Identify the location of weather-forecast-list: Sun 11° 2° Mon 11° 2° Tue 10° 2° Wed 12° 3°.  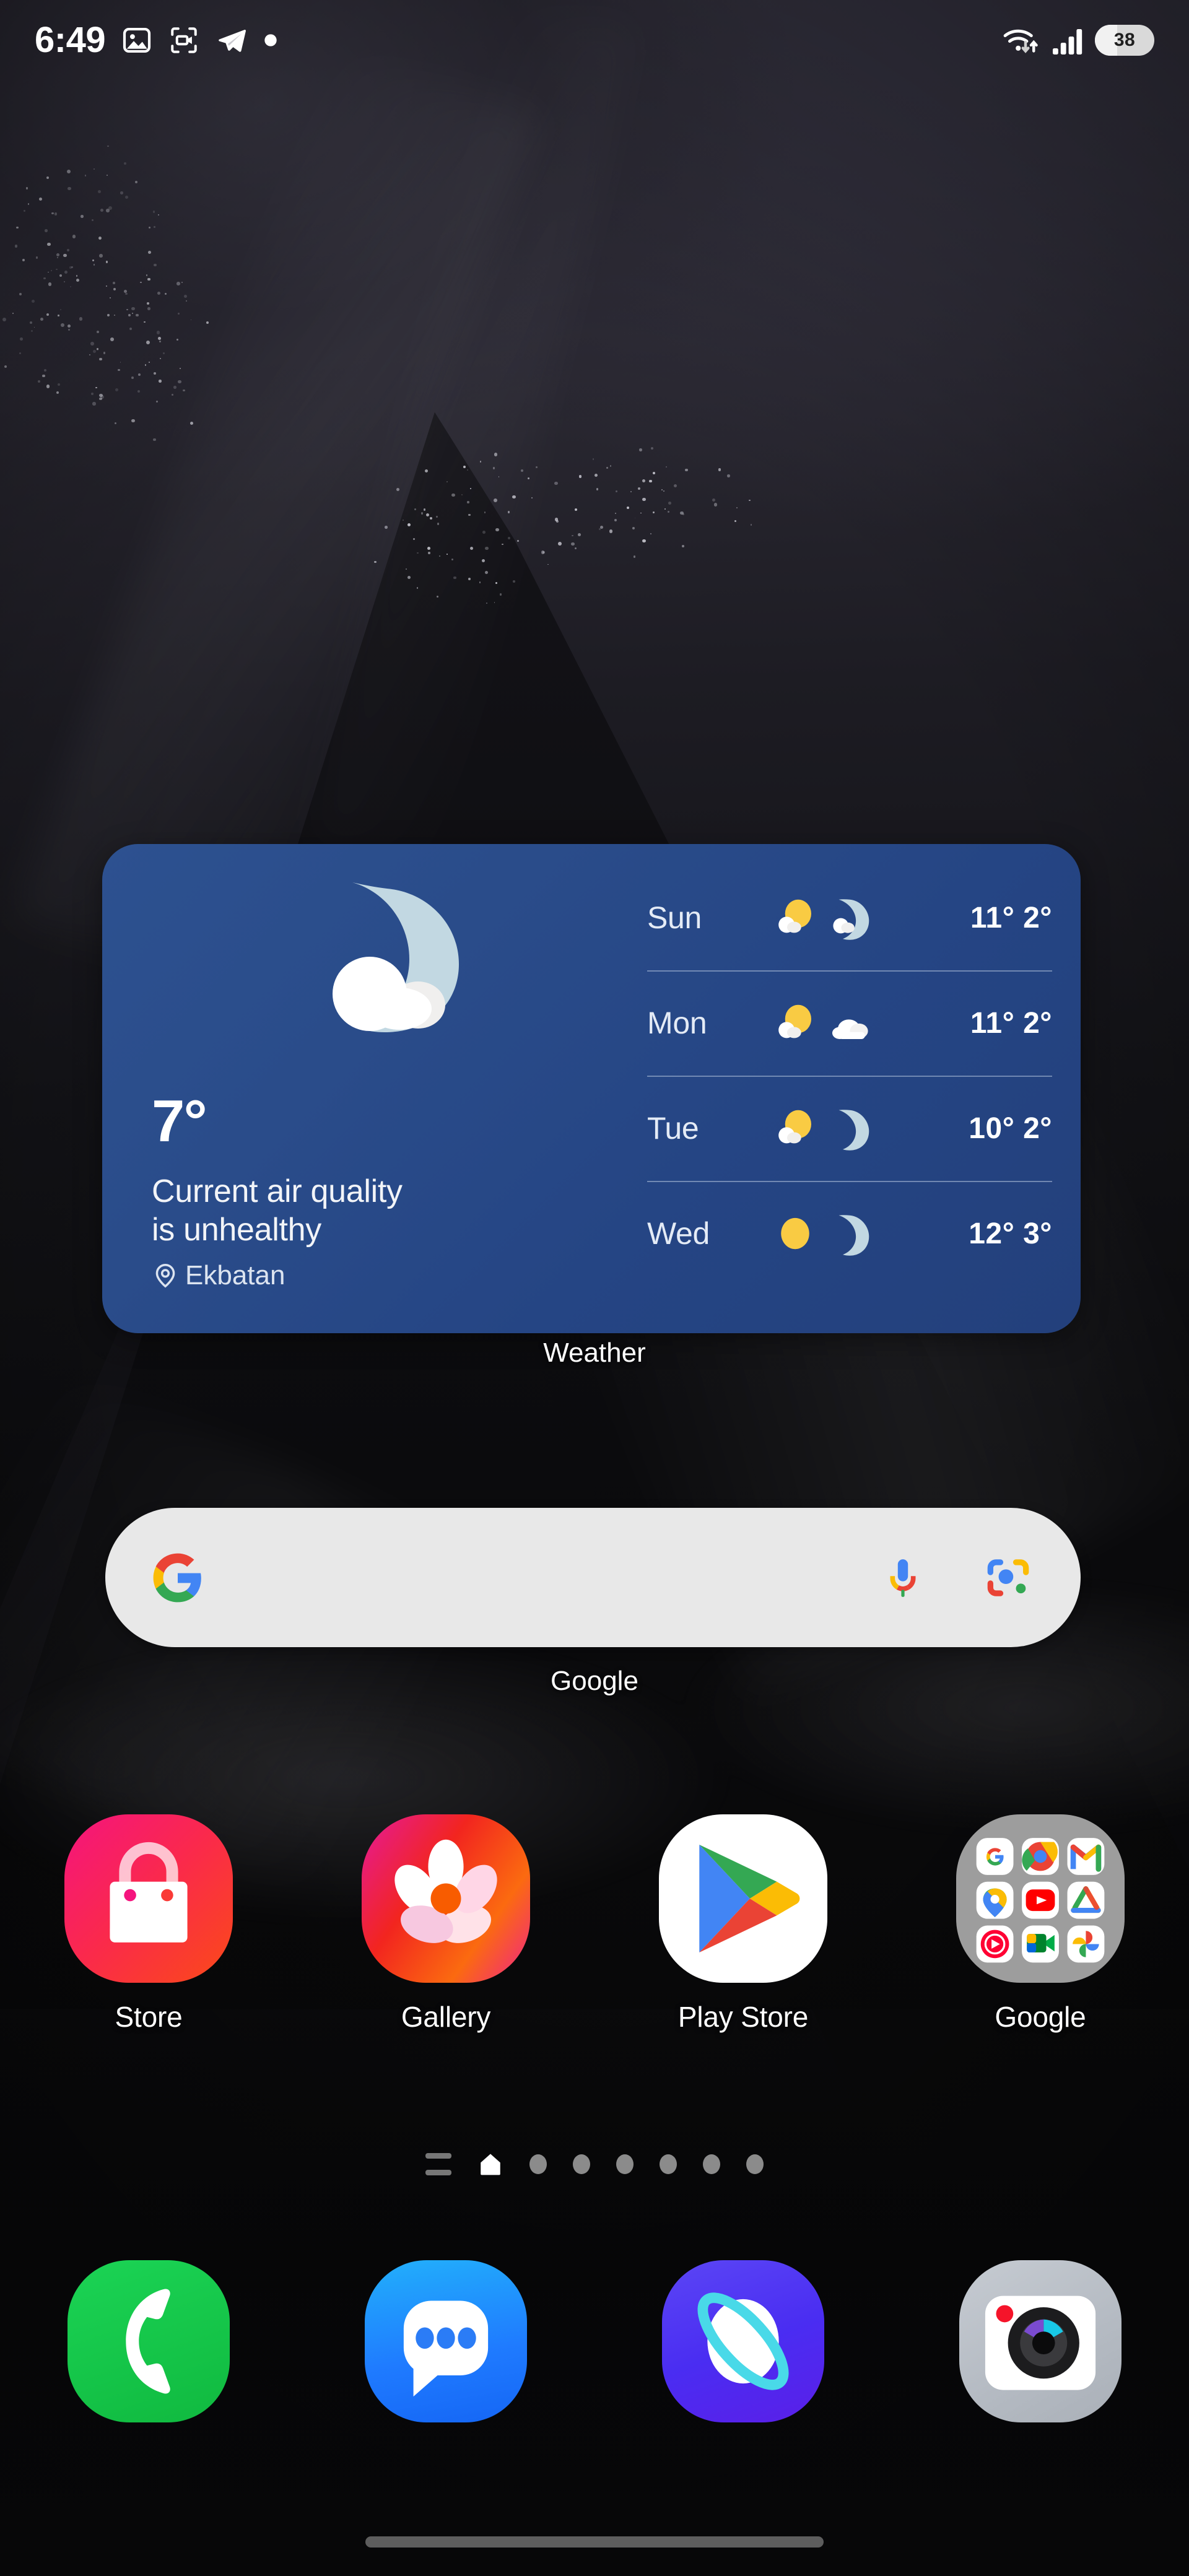
(851, 1088).